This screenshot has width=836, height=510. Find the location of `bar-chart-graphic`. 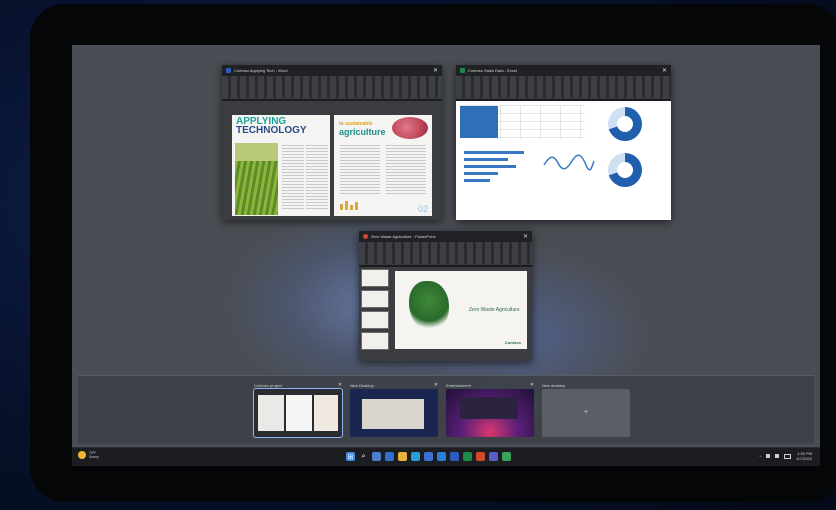

bar-chart-graphic is located at coordinates (494, 168).